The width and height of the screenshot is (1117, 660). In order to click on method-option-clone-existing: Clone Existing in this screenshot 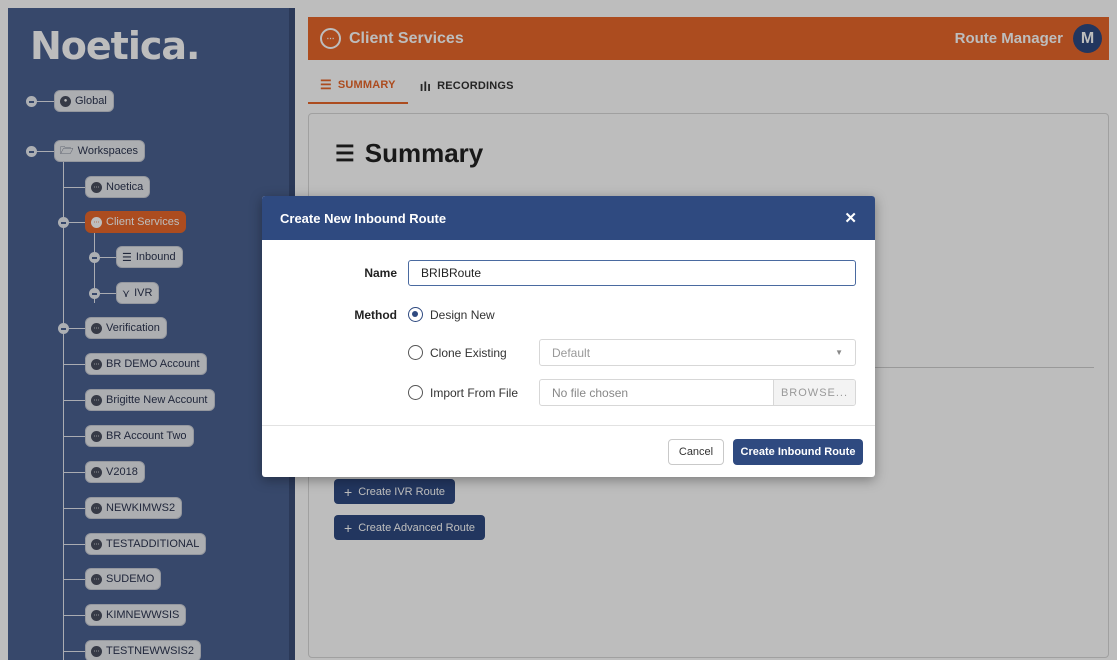, I will do `click(457, 352)`.